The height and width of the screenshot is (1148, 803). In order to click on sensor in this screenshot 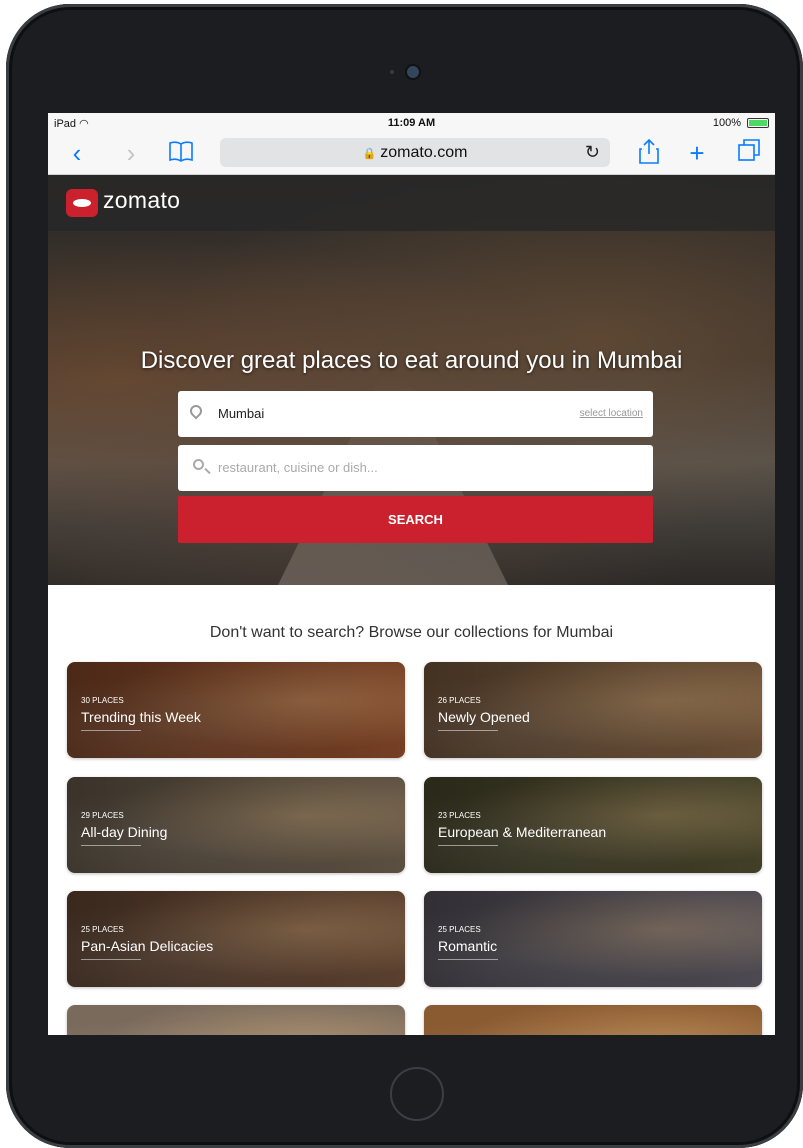, I will do `click(392, 72)`.